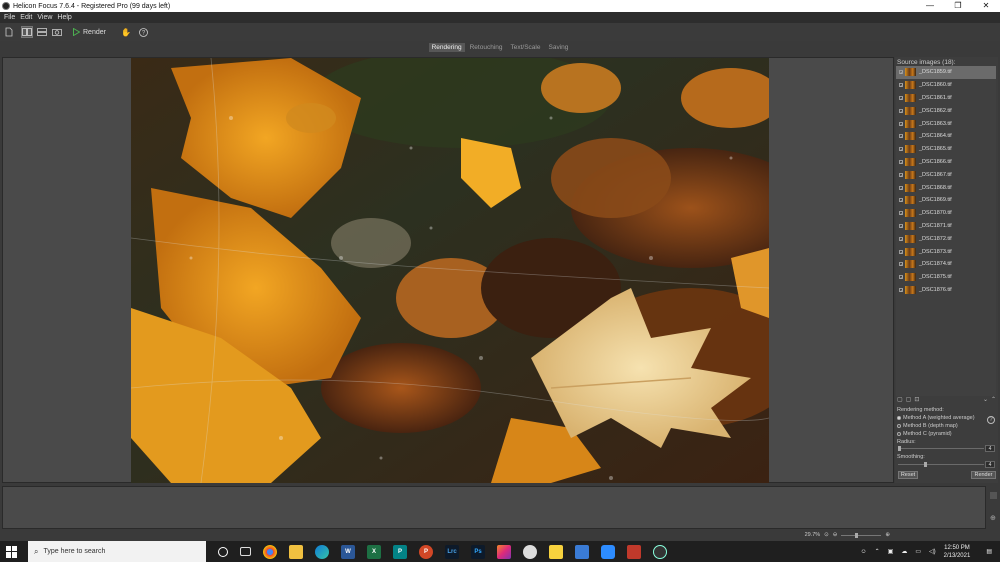 Image resolution: width=1000 pixels, height=562 pixels. Describe the element at coordinates (909, 399) in the screenshot. I see `remove-file-icon: ▢` at that location.